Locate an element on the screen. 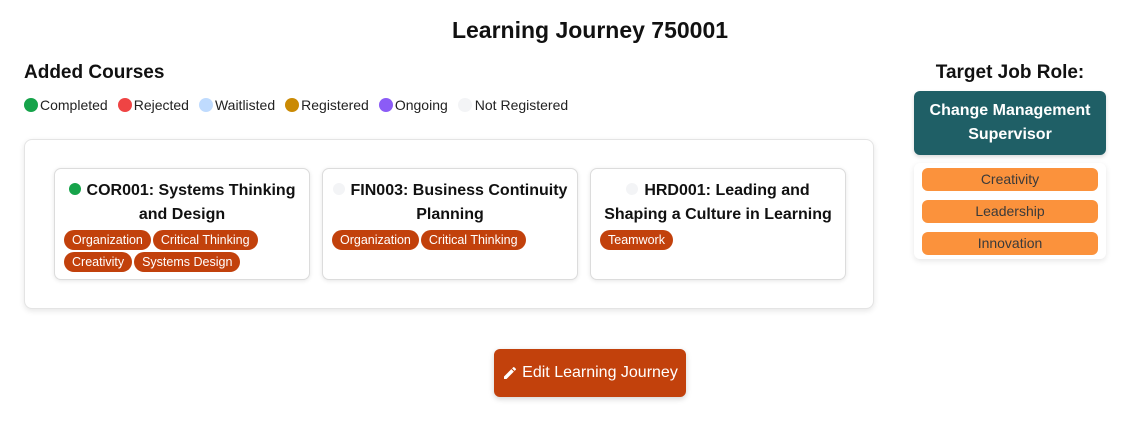 This screenshot has height=427, width=1136. edit-learning-journey-button: Edit Learning Journey is located at coordinates (590, 373).